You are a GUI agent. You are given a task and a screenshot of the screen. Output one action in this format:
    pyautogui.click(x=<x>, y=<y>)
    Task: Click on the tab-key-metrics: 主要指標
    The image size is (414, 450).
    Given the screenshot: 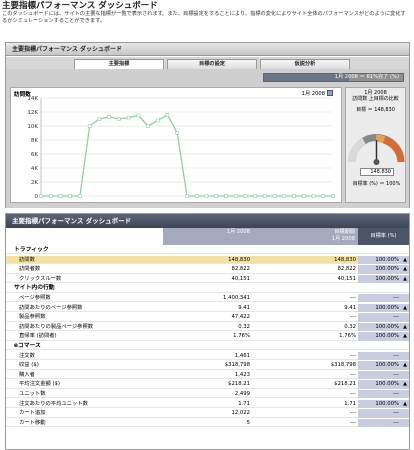 What is the action you would take?
    pyautogui.click(x=119, y=64)
    